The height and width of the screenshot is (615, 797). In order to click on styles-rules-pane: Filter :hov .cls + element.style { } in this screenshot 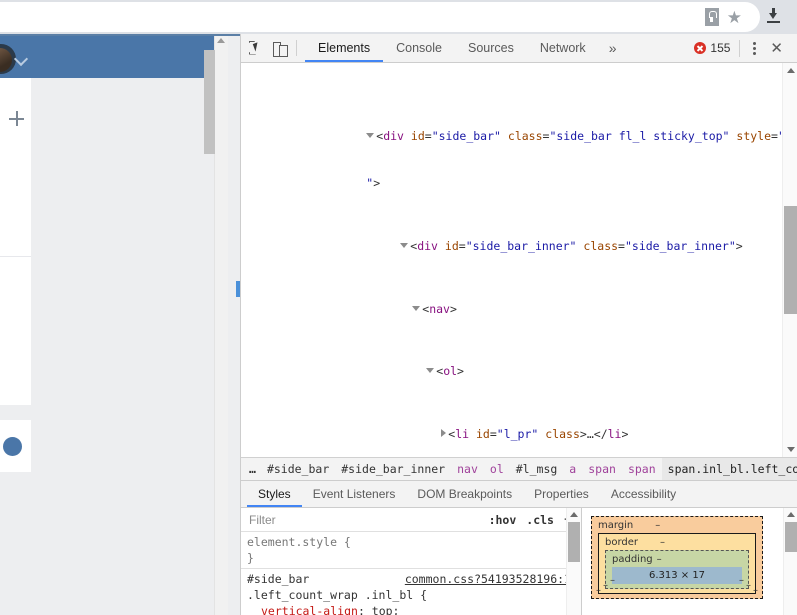, I will do `click(411, 561)`.